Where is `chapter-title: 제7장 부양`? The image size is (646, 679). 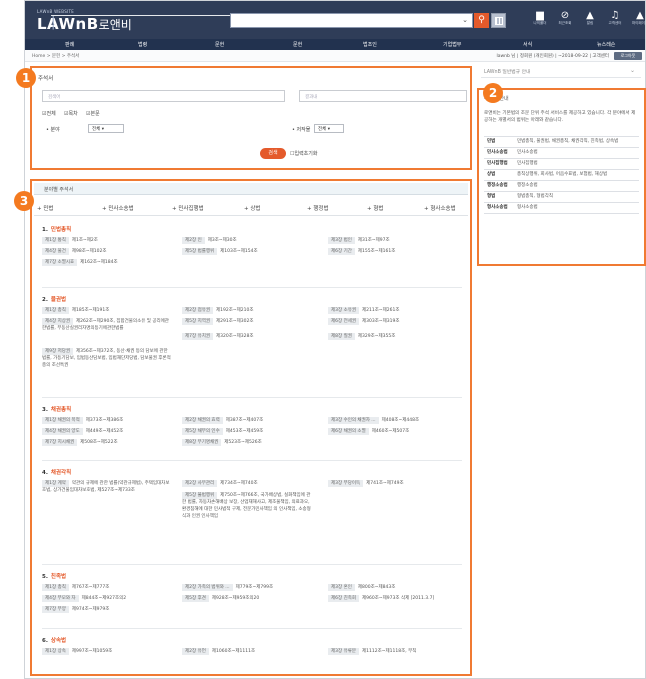
chapter-title: 제7장 부양 is located at coordinates (55, 609).